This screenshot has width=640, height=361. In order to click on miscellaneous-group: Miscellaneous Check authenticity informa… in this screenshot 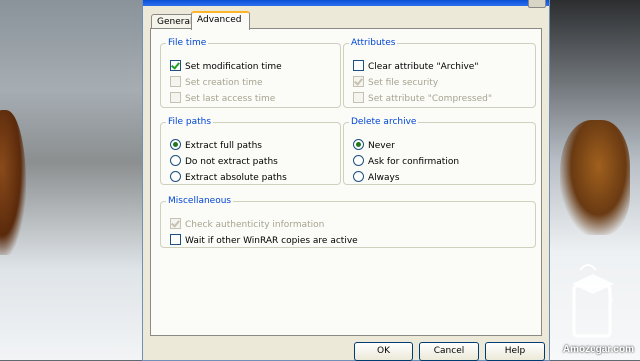, I will do `click(348, 222)`.